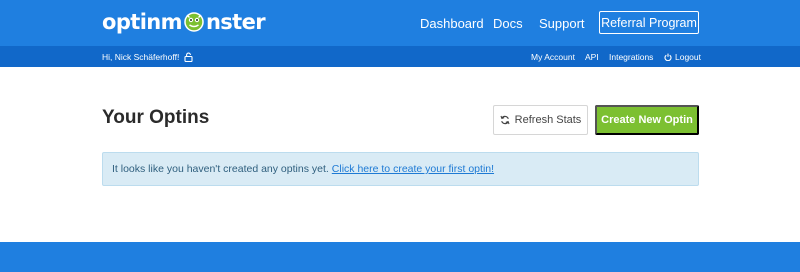  I want to click on greeting-text: Hi, Nick Schäferhoff!, so click(141, 56).